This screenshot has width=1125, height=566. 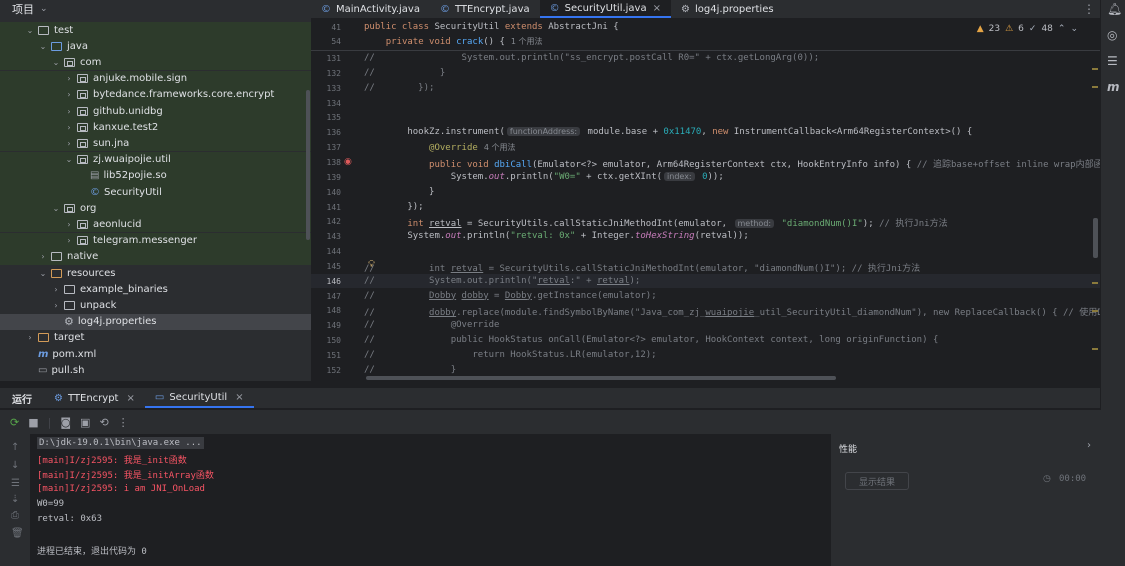 I want to click on print-icon: ⎙, so click(x=15, y=515).